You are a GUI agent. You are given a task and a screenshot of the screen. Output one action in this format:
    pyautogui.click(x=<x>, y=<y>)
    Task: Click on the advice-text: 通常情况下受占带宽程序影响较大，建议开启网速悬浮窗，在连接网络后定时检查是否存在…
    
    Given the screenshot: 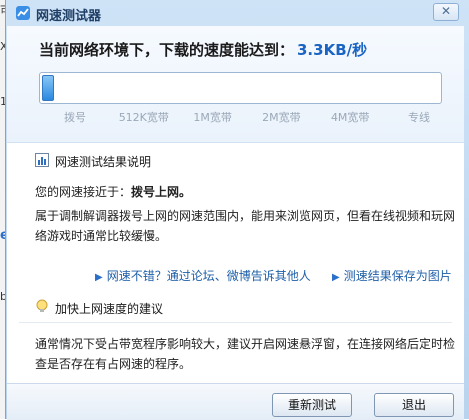 What is the action you would take?
    pyautogui.click(x=245, y=354)
    